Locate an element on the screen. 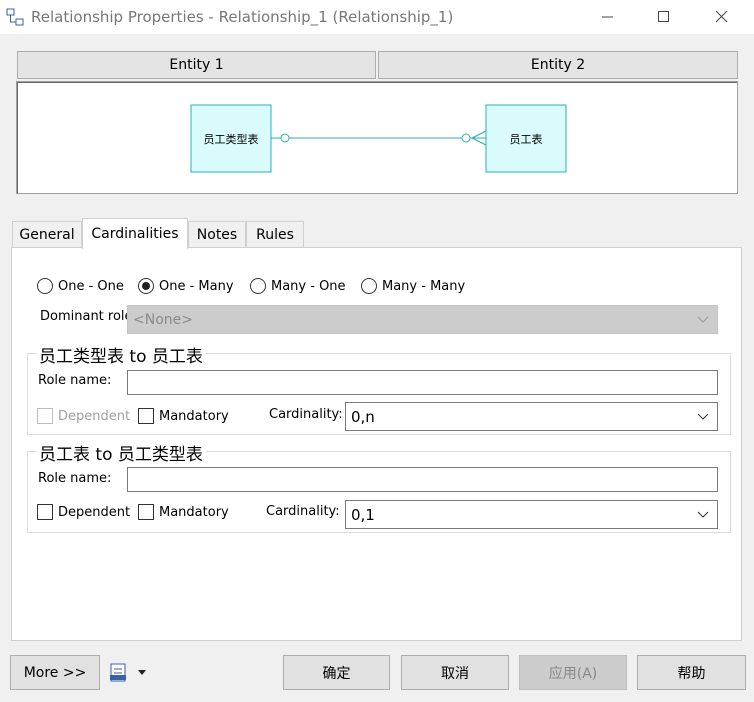 This screenshot has height=702, width=754. minimize-icon is located at coordinates (607, 17).